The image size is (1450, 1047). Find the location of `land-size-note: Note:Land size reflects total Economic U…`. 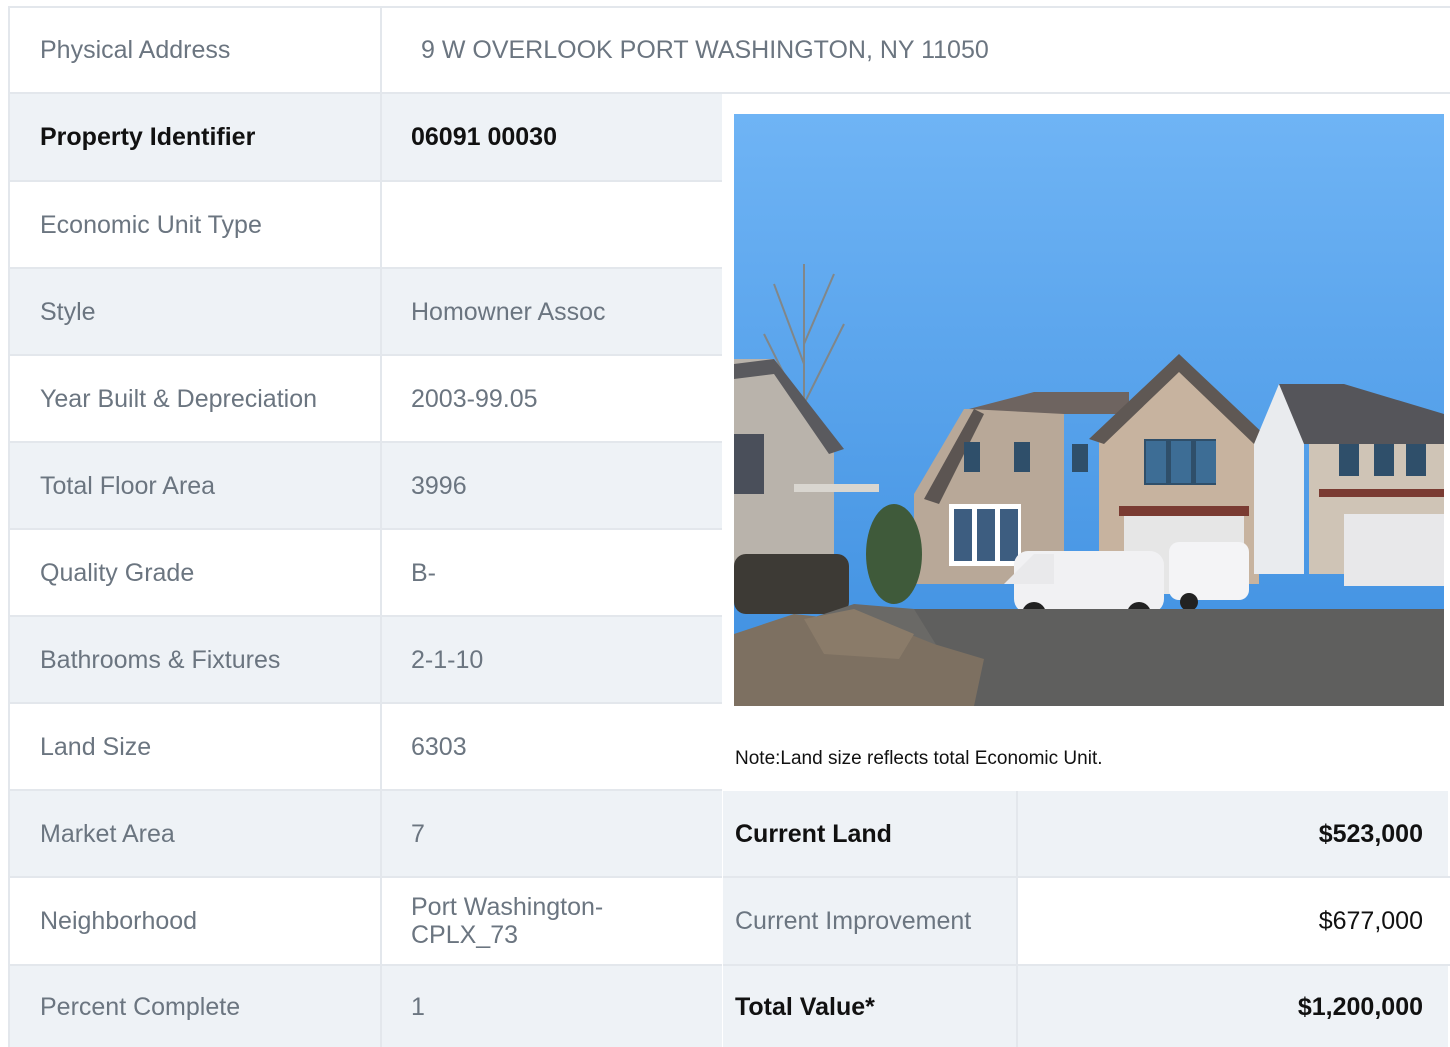

land-size-note: Note:Land size reflects total Economic U… is located at coordinates (919, 758).